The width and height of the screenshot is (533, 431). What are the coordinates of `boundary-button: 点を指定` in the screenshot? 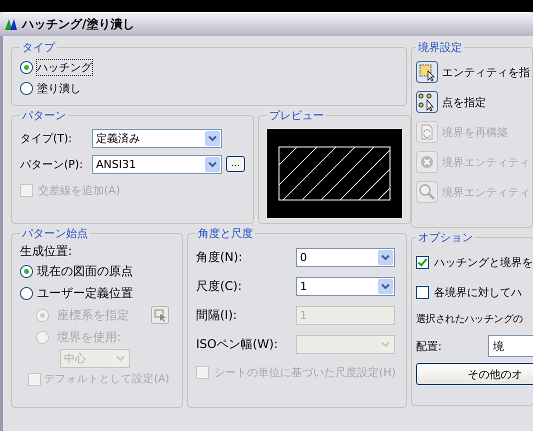 It's located at (473, 102).